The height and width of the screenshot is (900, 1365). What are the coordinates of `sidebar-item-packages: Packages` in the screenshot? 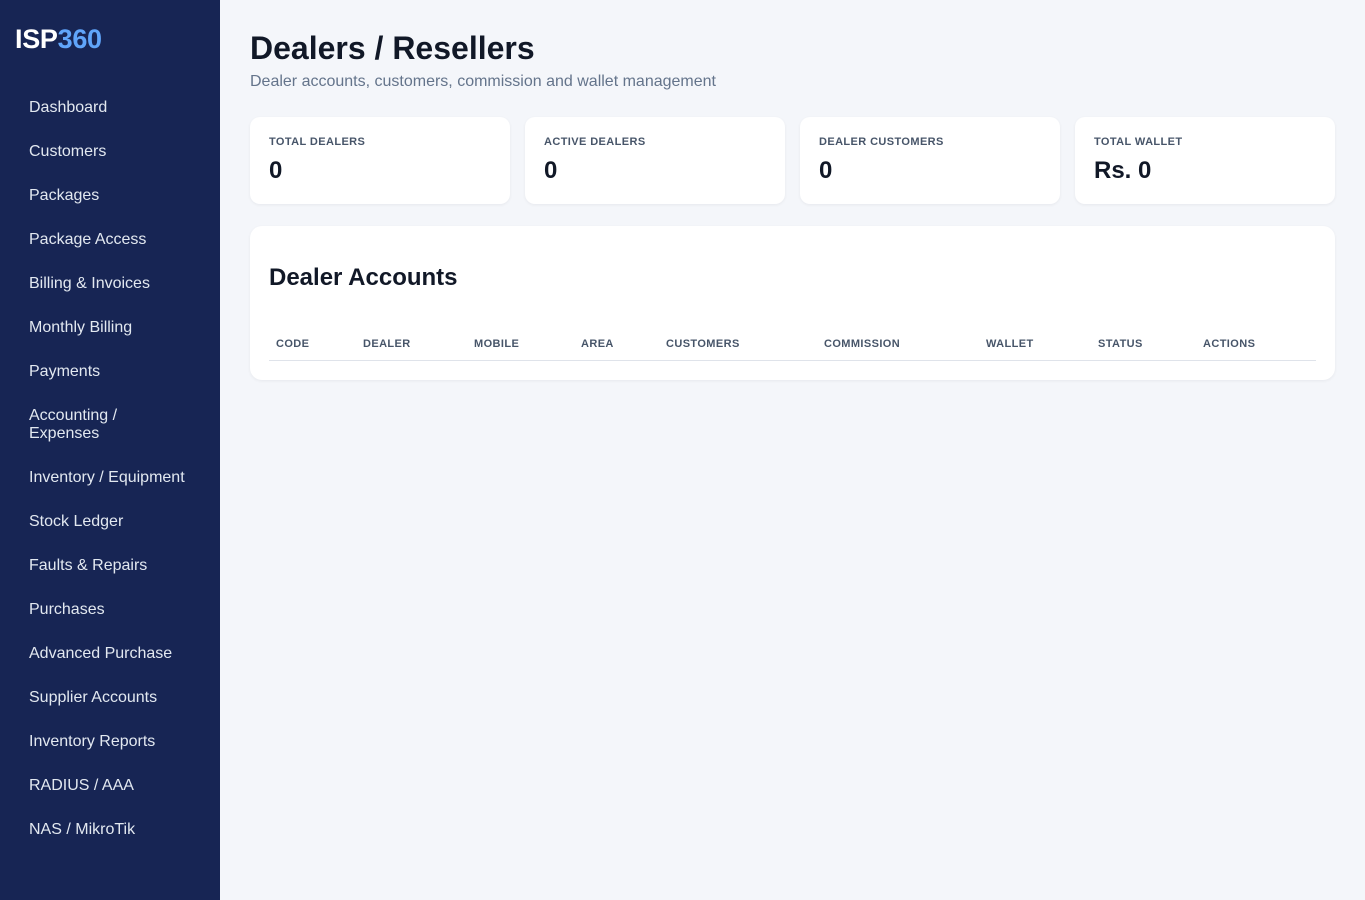 It's located at (110, 195).